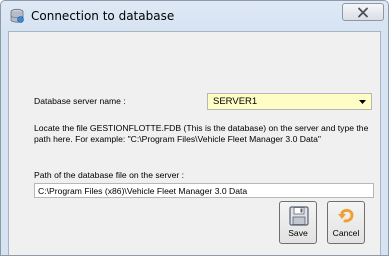  Describe the element at coordinates (289, 101) in the screenshot. I see `server-name-combobox: SERVER1` at that location.